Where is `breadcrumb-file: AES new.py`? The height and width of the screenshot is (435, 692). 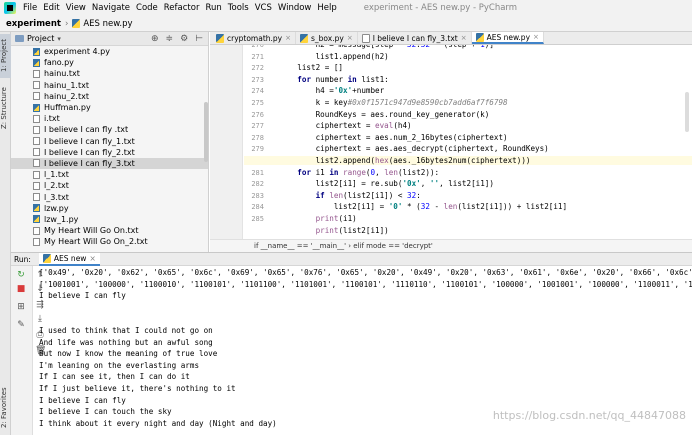
breadcrumb-file: AES new.py is located at coordinates (107, 24).